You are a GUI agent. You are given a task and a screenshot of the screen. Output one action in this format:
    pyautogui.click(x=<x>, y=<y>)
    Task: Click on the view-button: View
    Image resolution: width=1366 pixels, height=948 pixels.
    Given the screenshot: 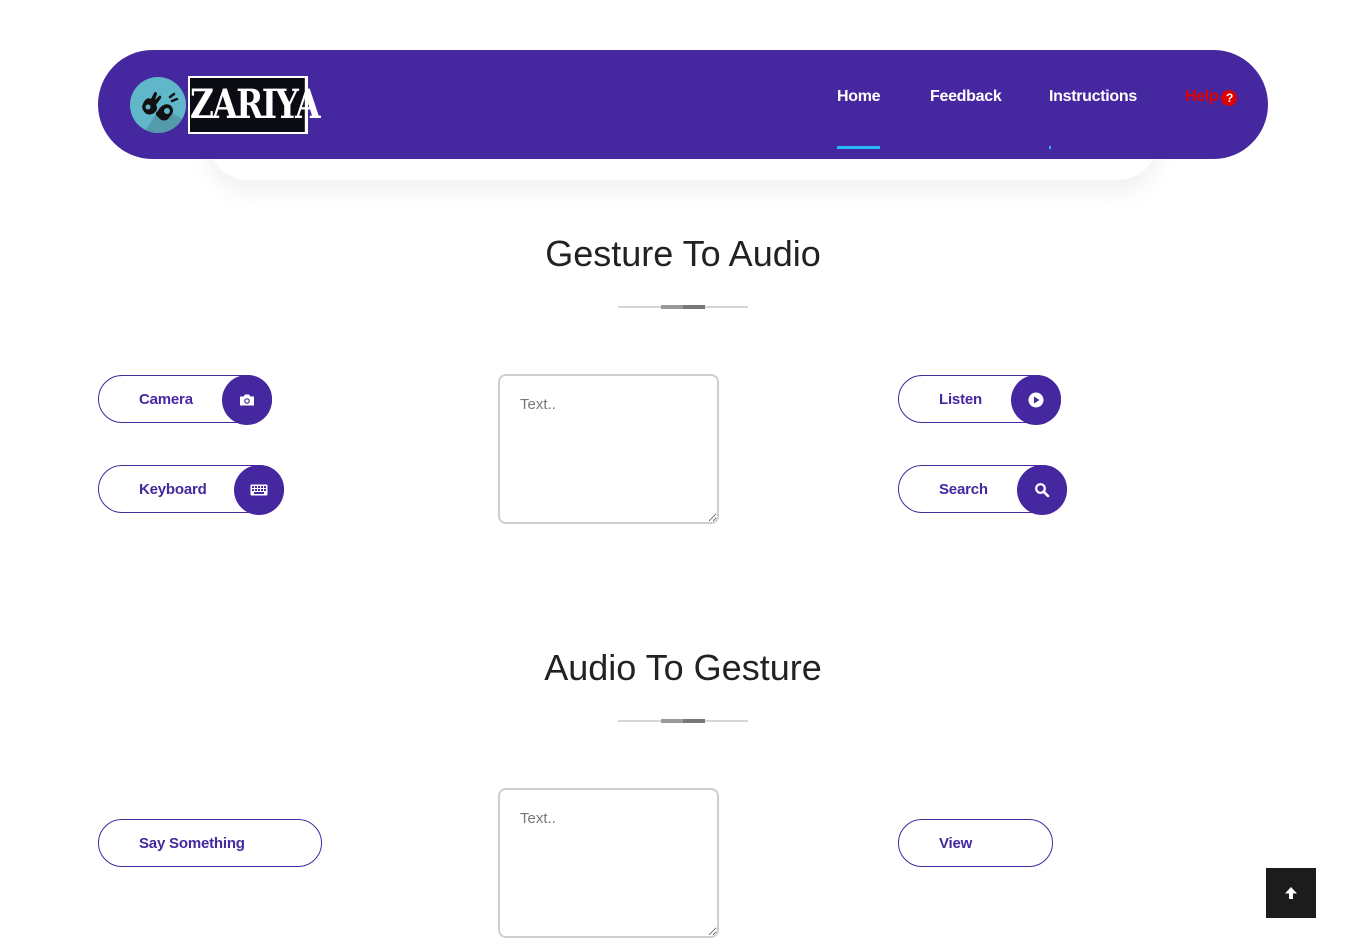 What is the action you would take?
    pyautogui.click(x=975, y=843)
    